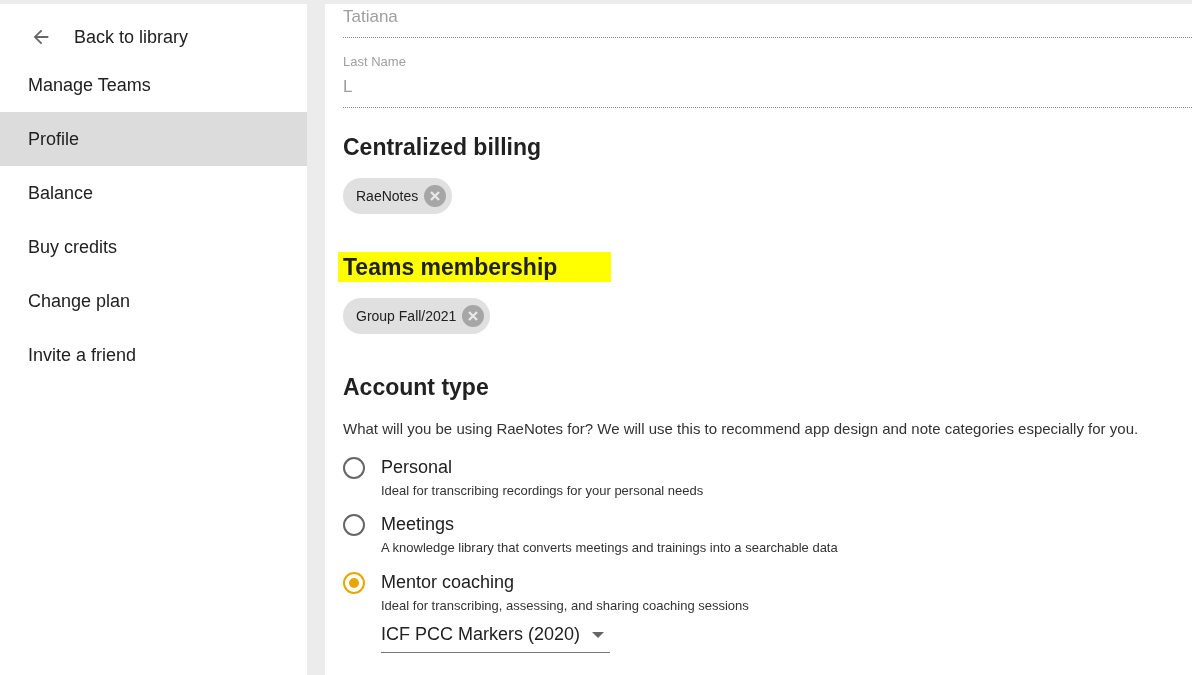 The width and height of the screenshot is (1192, 675). Describe the element at coordinates (542, 490) in the screenshot. I see `option-hint: Ideal for transcribing recordings for your personal needs` at that location.